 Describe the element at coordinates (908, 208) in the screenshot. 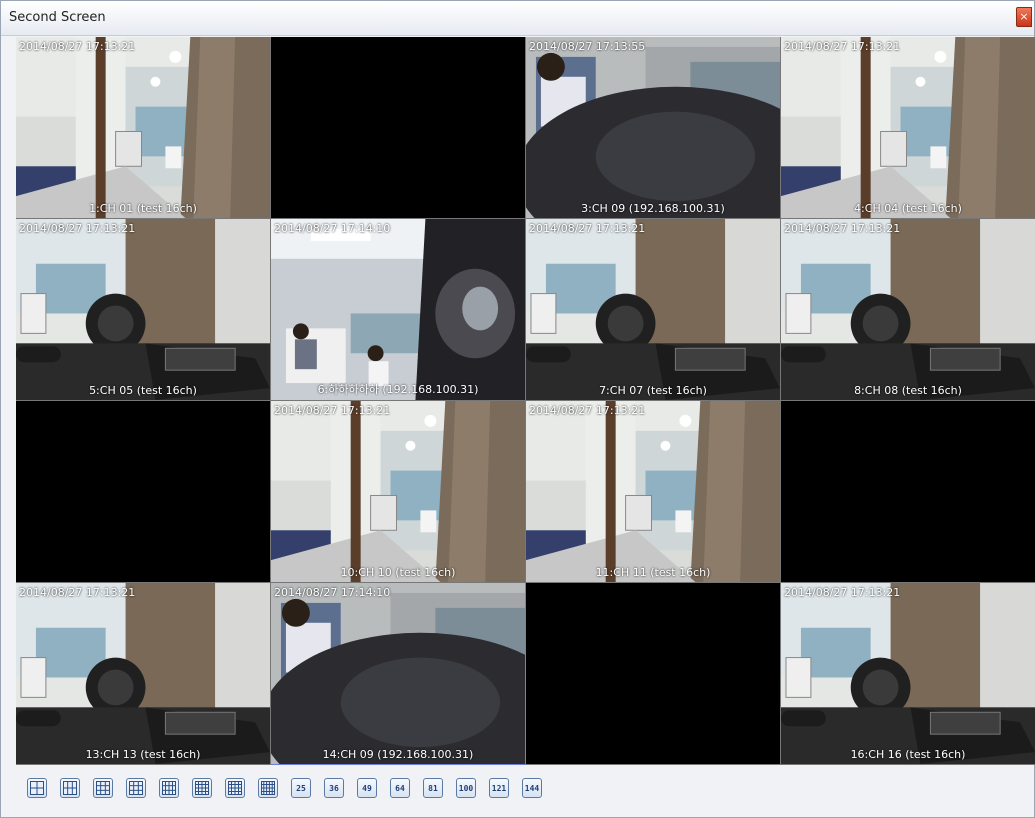

I see `channel-label: 4:CH 04 (test 16ch)` at that location.